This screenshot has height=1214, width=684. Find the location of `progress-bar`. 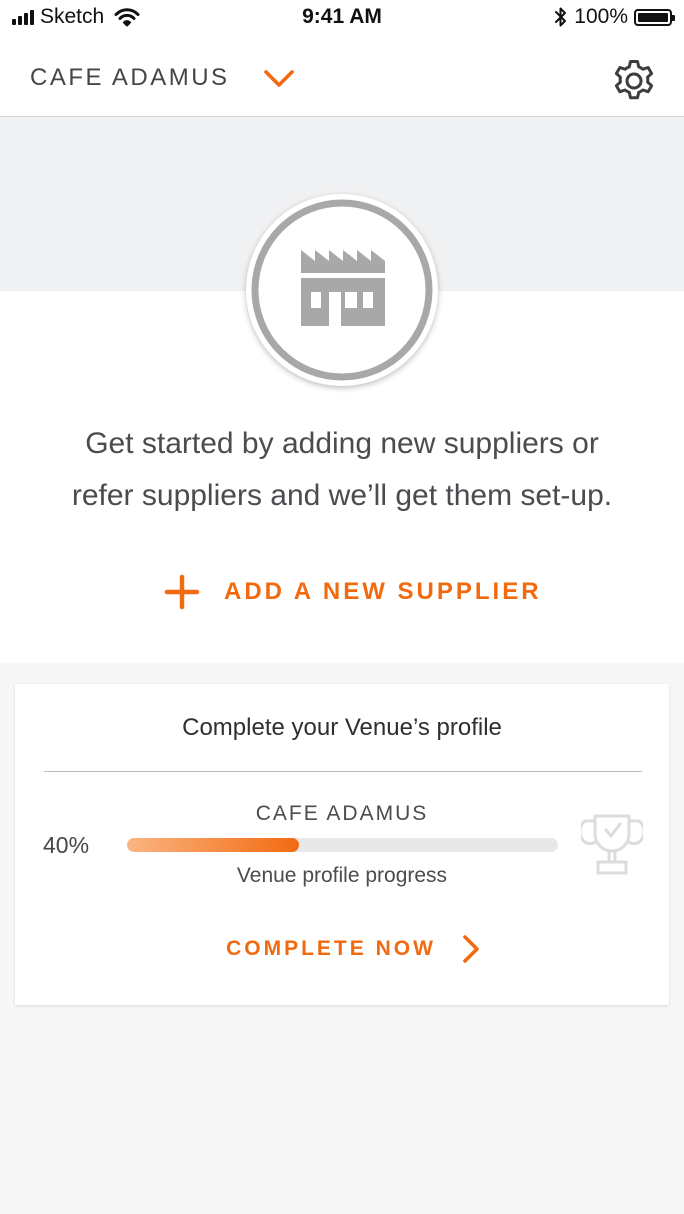

progress-bar is located at coordinates (342, 845).